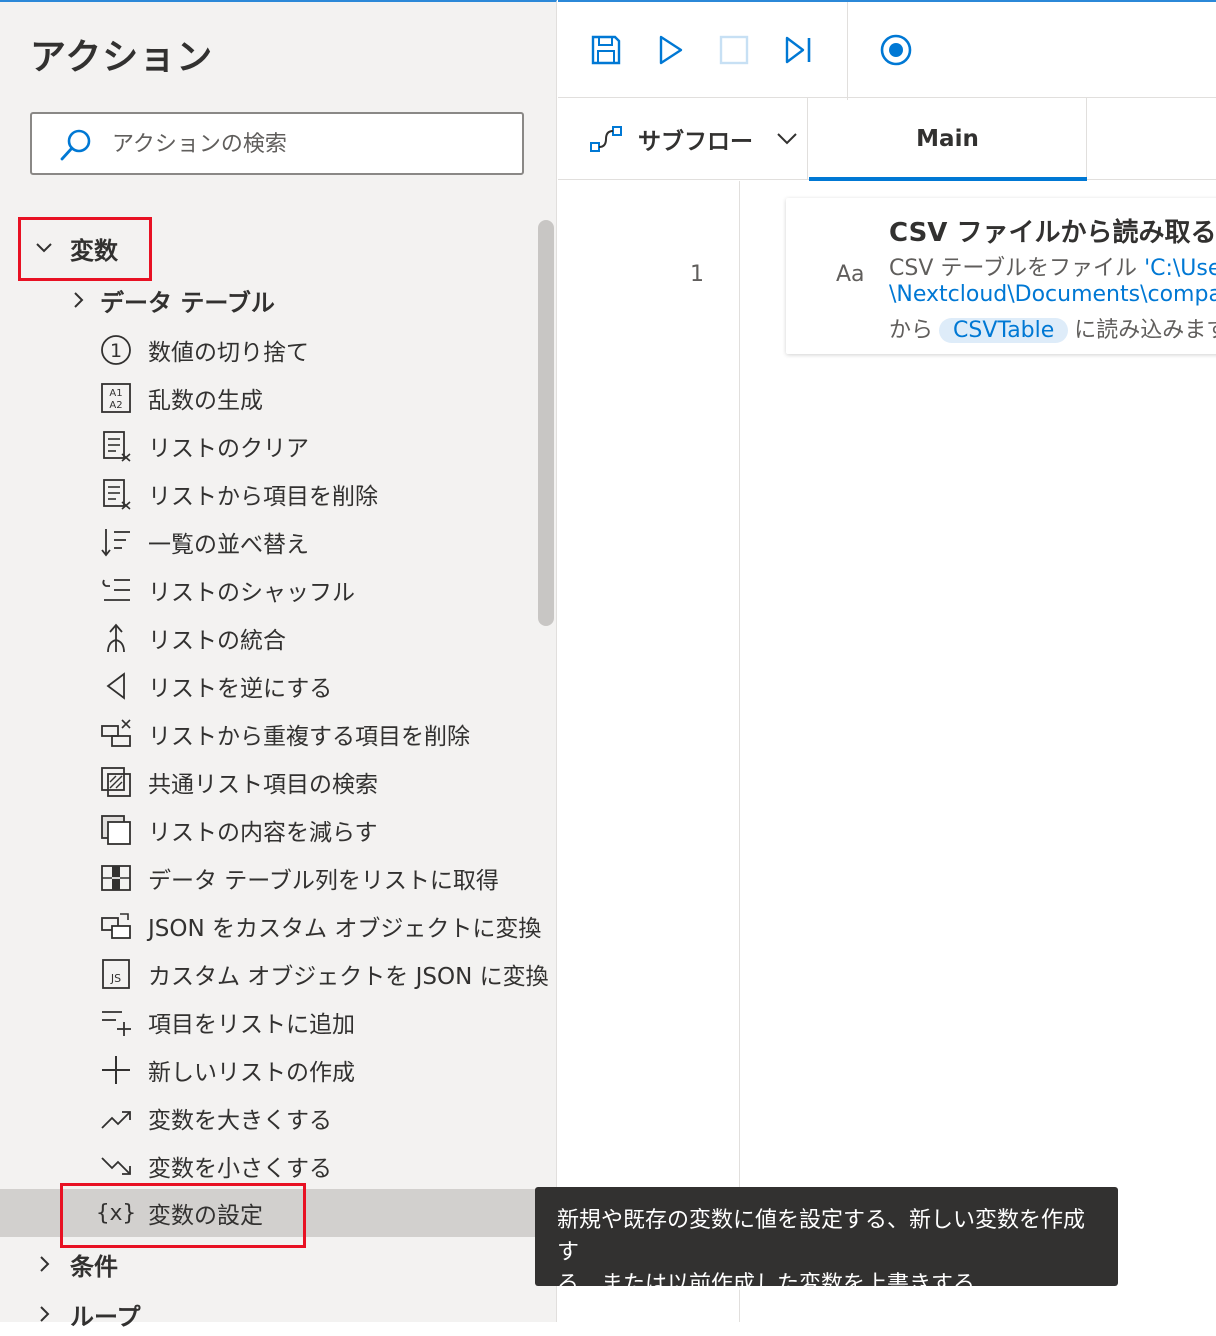 The width and height of the screenshot is (1216, 1336). Describe the element at coordinates (1052, 233) in the screenshot. I see `action-title: CSV ファイルから読み取る` at that location.